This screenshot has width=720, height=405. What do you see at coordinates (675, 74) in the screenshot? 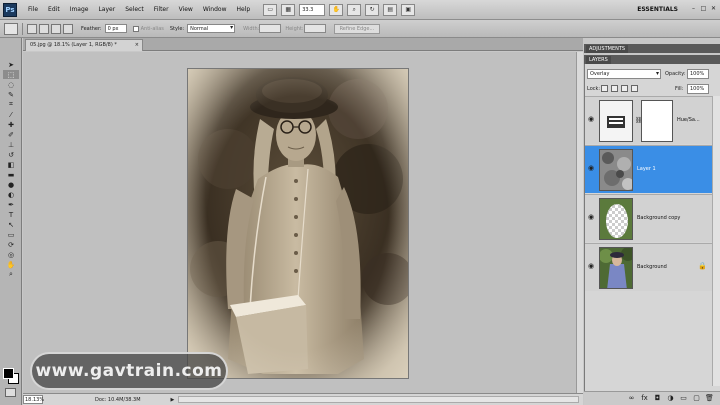
I see `opacity-label: Opacity:` at bounding box center [675, 74].